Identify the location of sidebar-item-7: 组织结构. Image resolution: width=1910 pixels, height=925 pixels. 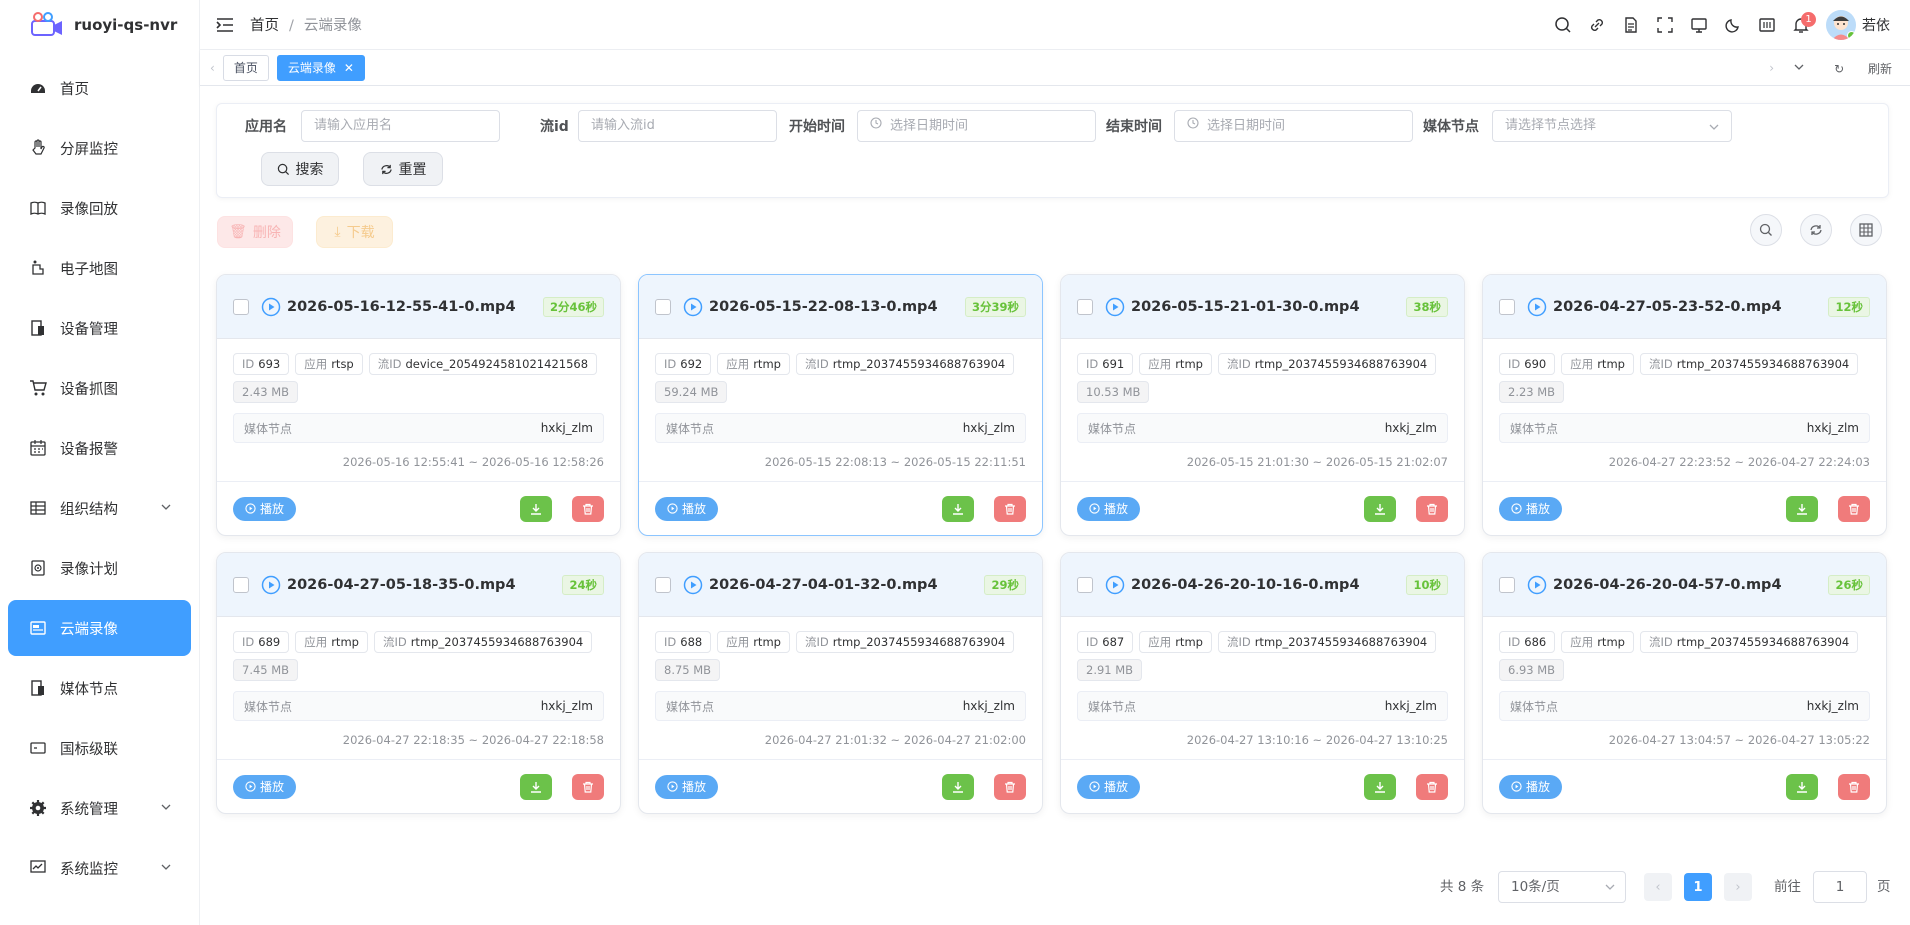
(99, 508).